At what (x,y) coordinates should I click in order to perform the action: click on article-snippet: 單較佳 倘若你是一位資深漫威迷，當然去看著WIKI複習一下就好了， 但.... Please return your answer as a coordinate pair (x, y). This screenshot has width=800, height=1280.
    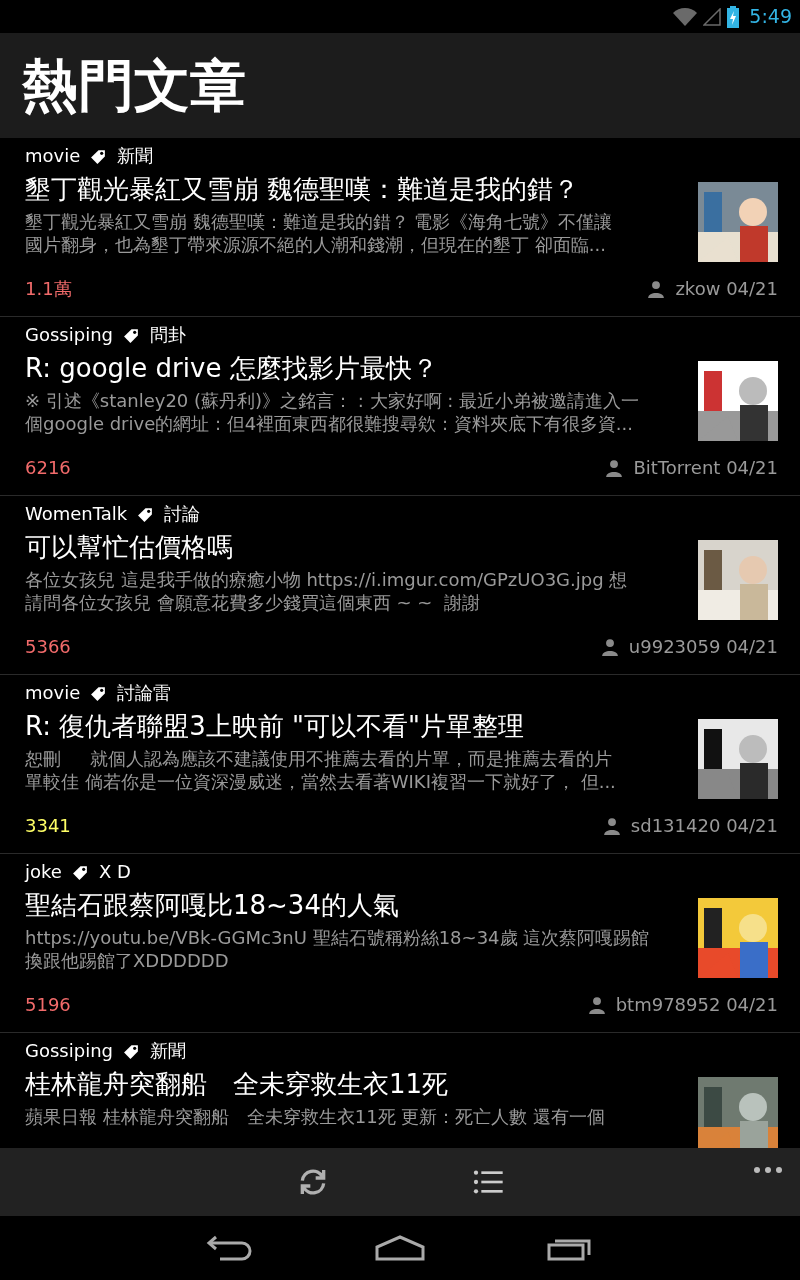
    Looking at the image, I should click on (321, 781).